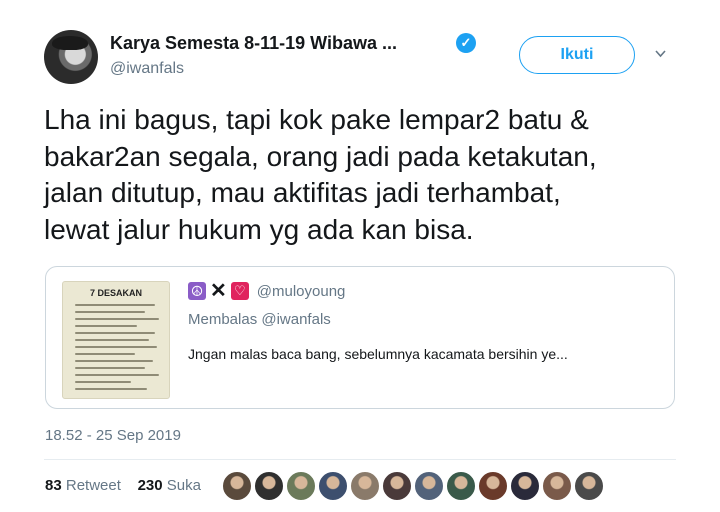  Describe the element at coordinates (660, 53) in the screenshot. I see `chevron-down-icon` at that location.